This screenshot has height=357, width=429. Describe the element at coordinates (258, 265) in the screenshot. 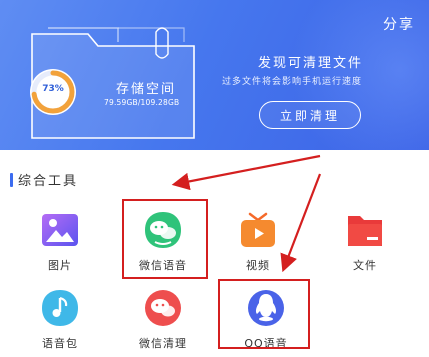

I see `tool-label: 视频` at that location.